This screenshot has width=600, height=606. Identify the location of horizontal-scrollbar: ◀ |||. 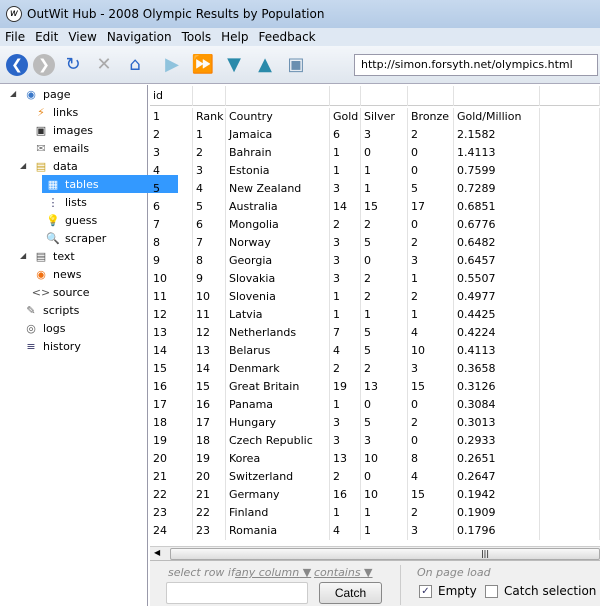
(375, 553).